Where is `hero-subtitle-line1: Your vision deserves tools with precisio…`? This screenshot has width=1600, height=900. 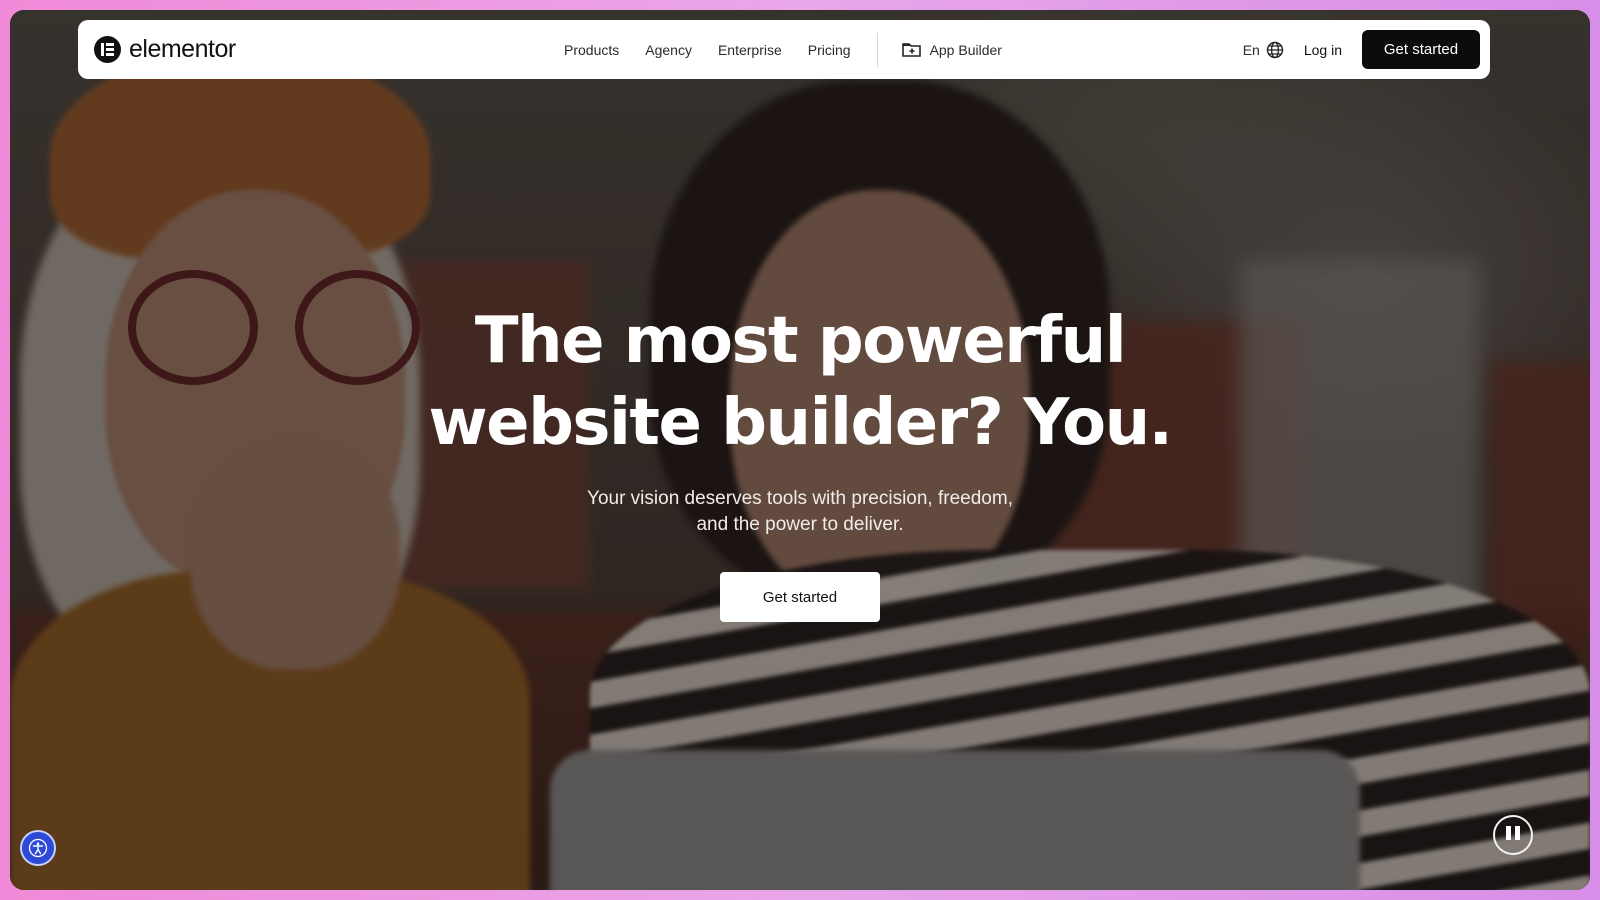 hero-subtitle-line1: Your vision deserves tools with precisio… is located at coordinates (800, 498).